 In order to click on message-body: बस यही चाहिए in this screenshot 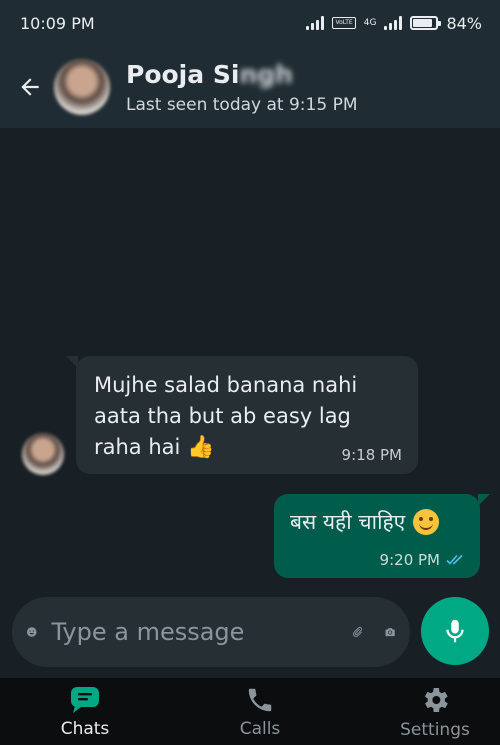, I will do `click(348, 522)`.